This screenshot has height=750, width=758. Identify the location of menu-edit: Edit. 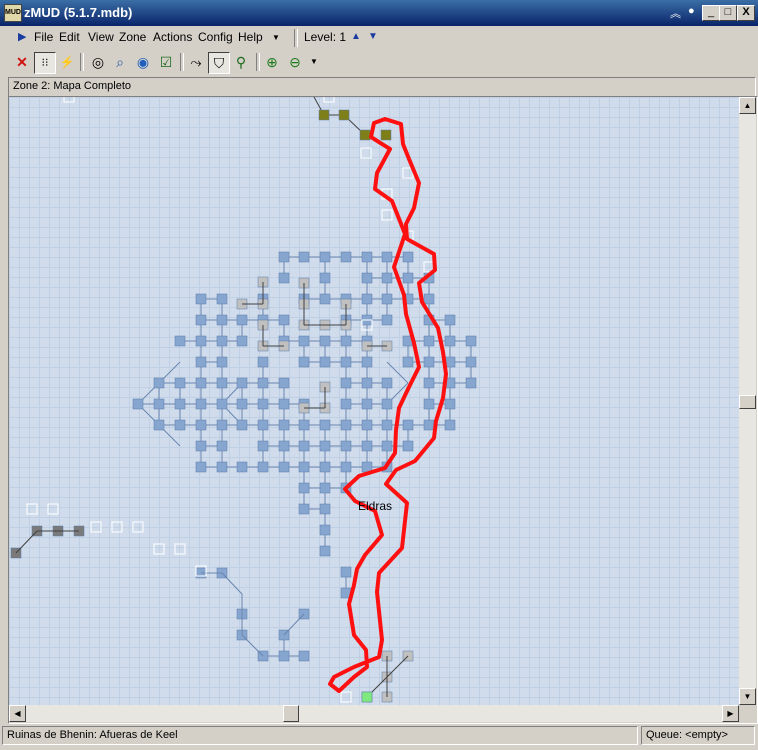
(69, 37).